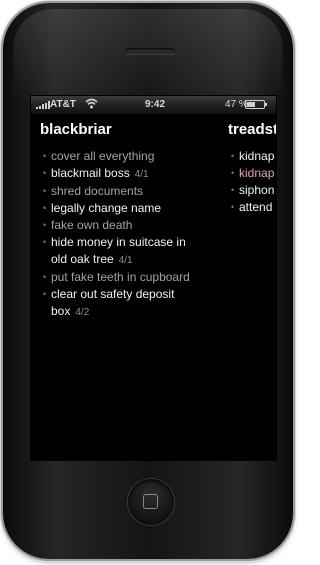  Describe the element at coordinates (43, 105) in the screenshot. I see `signal-icon` at that location.